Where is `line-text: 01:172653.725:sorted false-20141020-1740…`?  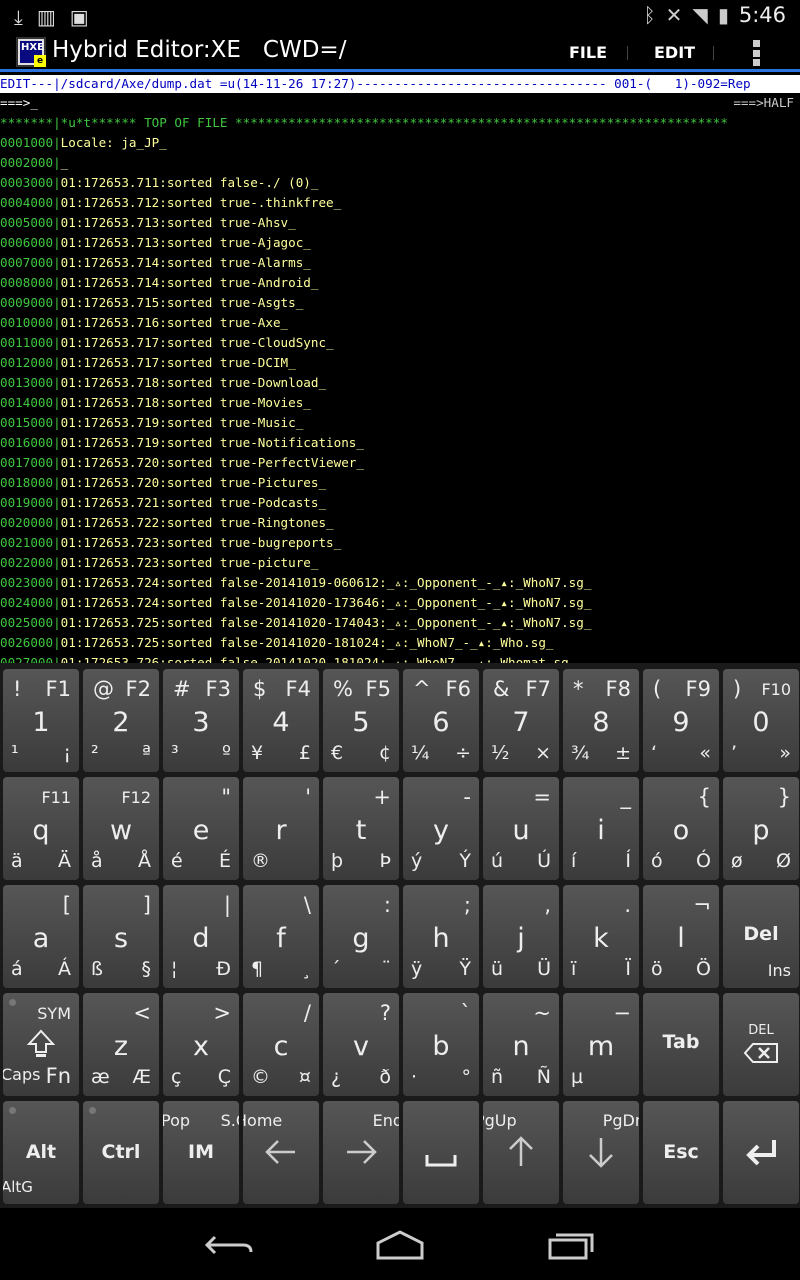
line-text: 01:172653.725:sorted false-20141020-1740… is located at coordinates (326, 622).